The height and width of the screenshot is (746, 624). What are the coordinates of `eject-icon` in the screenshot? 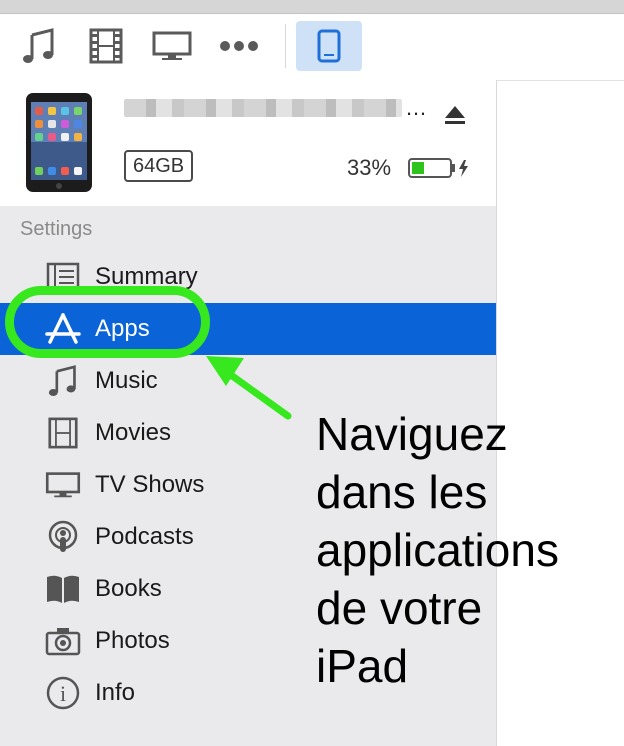 It's located at (455, 115).